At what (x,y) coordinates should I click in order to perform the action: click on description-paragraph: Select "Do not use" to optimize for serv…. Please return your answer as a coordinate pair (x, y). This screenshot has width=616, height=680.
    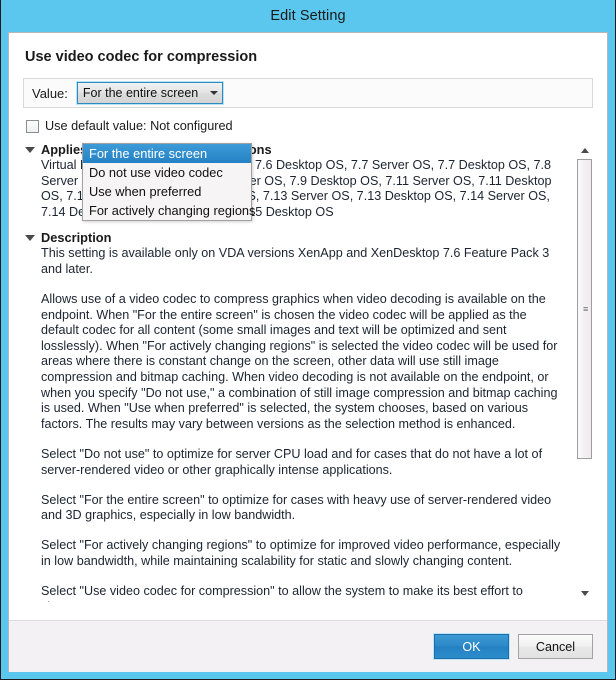
    Looking at the image, I should click on (292, 461).